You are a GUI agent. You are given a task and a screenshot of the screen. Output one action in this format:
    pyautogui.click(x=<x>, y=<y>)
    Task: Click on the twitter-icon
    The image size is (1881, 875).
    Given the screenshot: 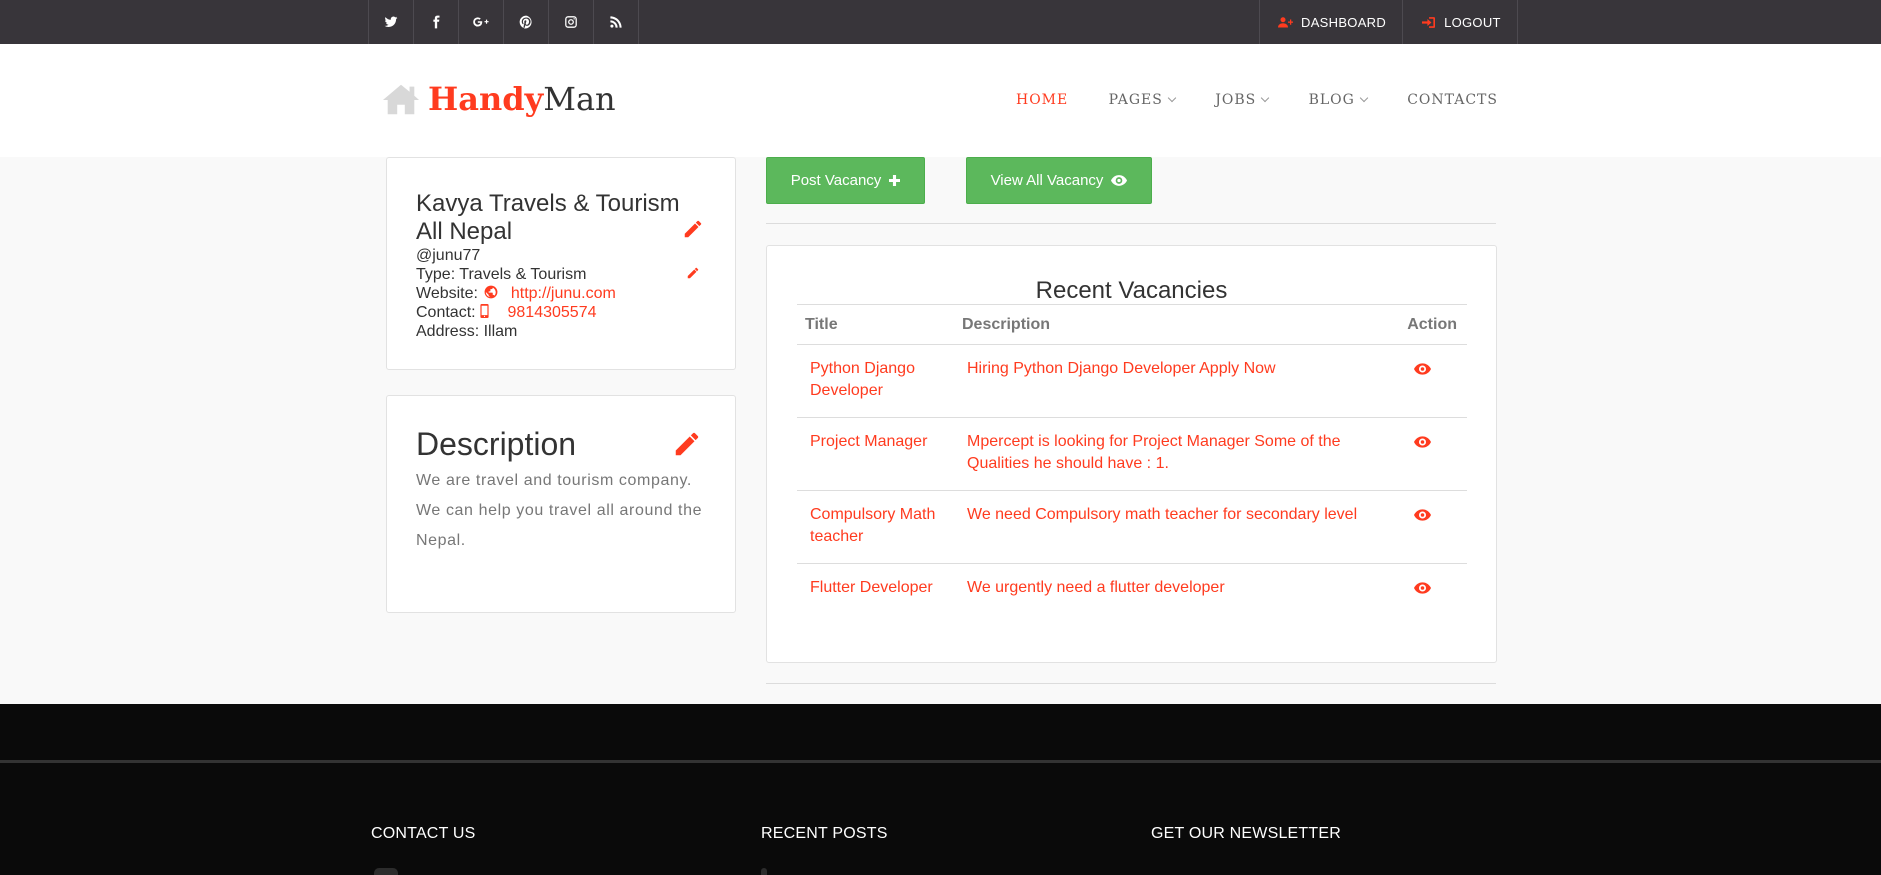 What is the action you would take?
    pyautogui.click(x=391, y=22)
    